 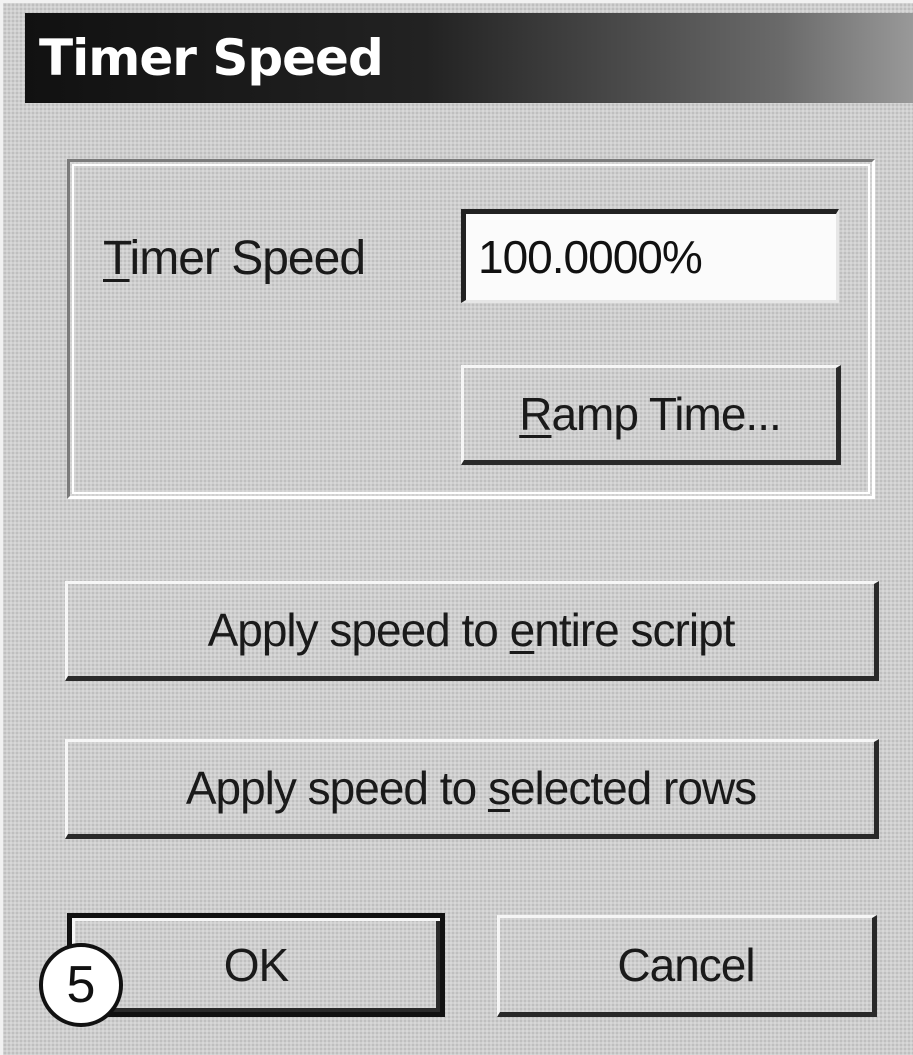 What do you see at coordinates (535, 414) in the screenshot?
I see `ramp-time-mnemonic: R` at bounding box center [535, 414].